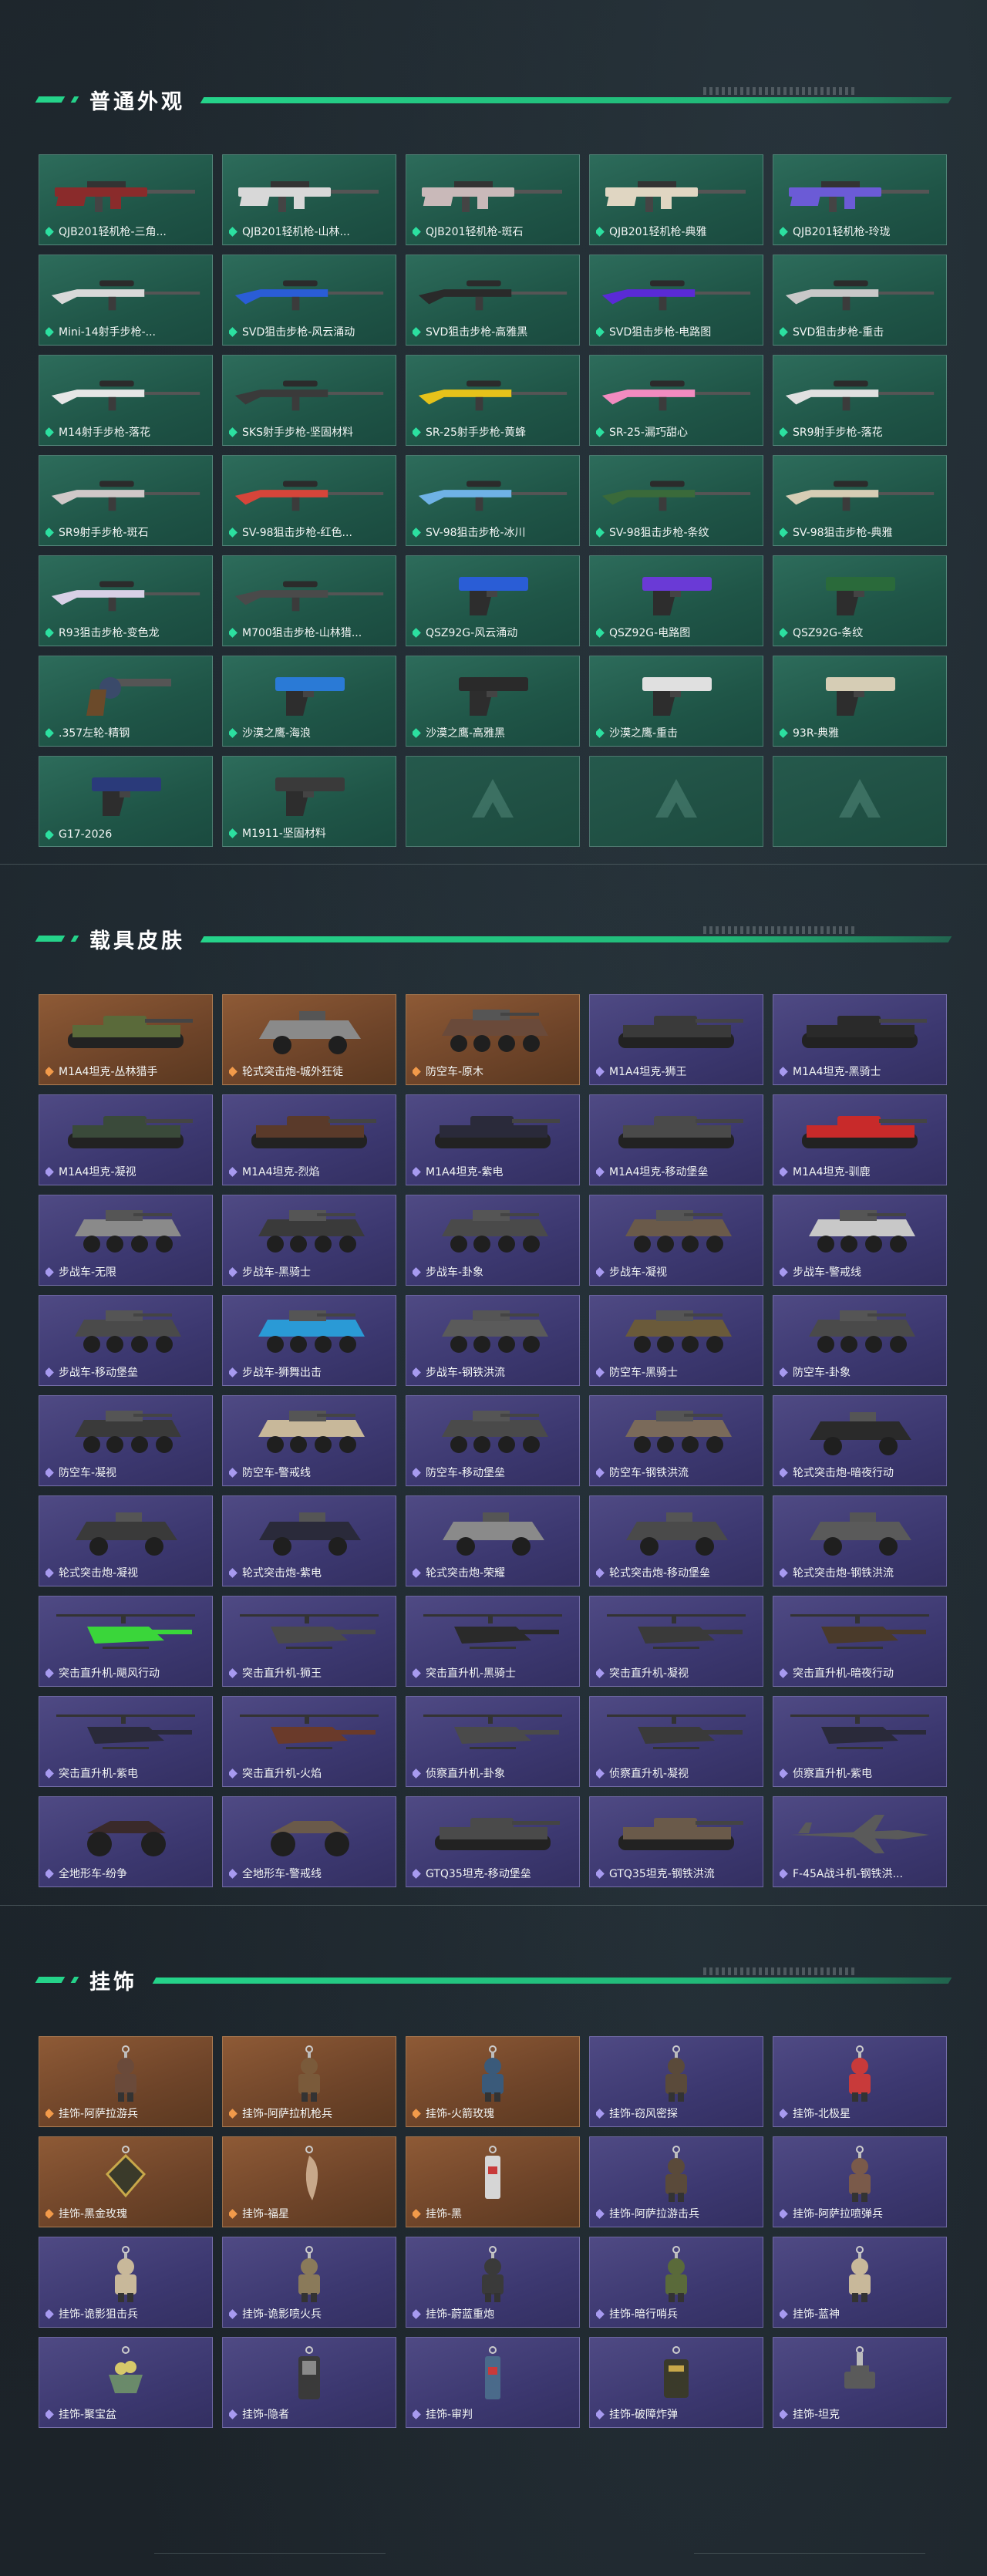  I want to click on skin-card: 挂饰-福星, so click(309, 2181).